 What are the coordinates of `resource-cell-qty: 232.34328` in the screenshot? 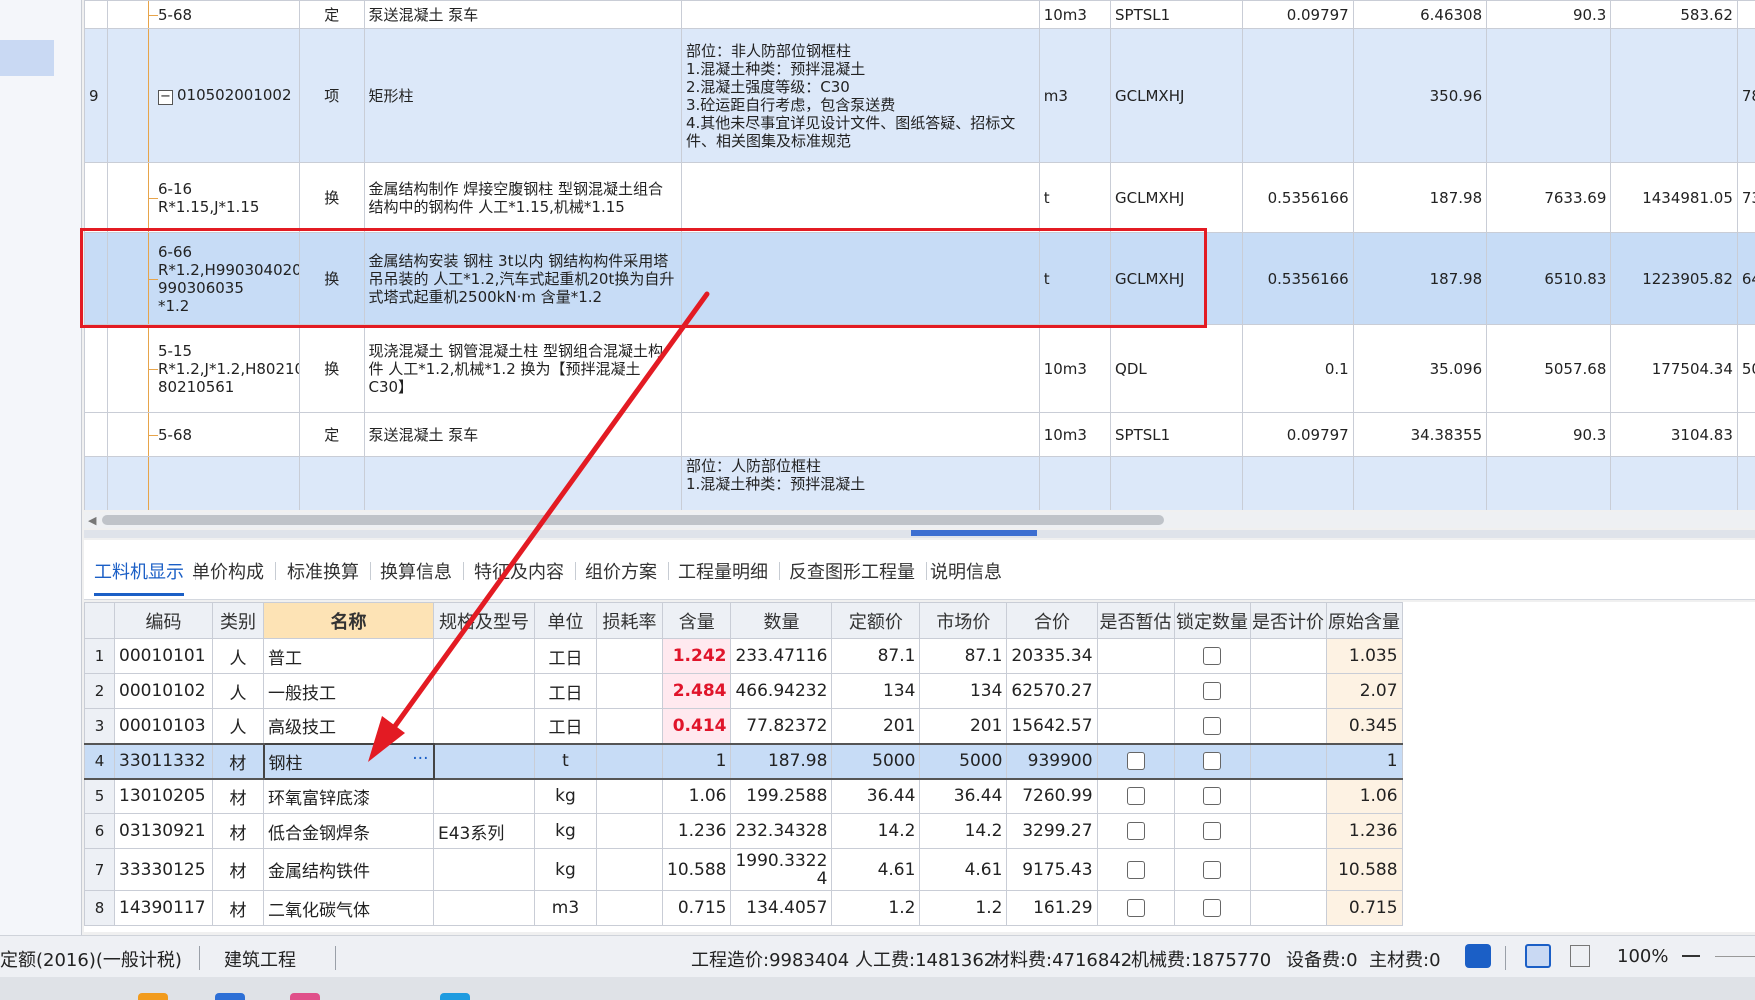 It's located at (781, 831).